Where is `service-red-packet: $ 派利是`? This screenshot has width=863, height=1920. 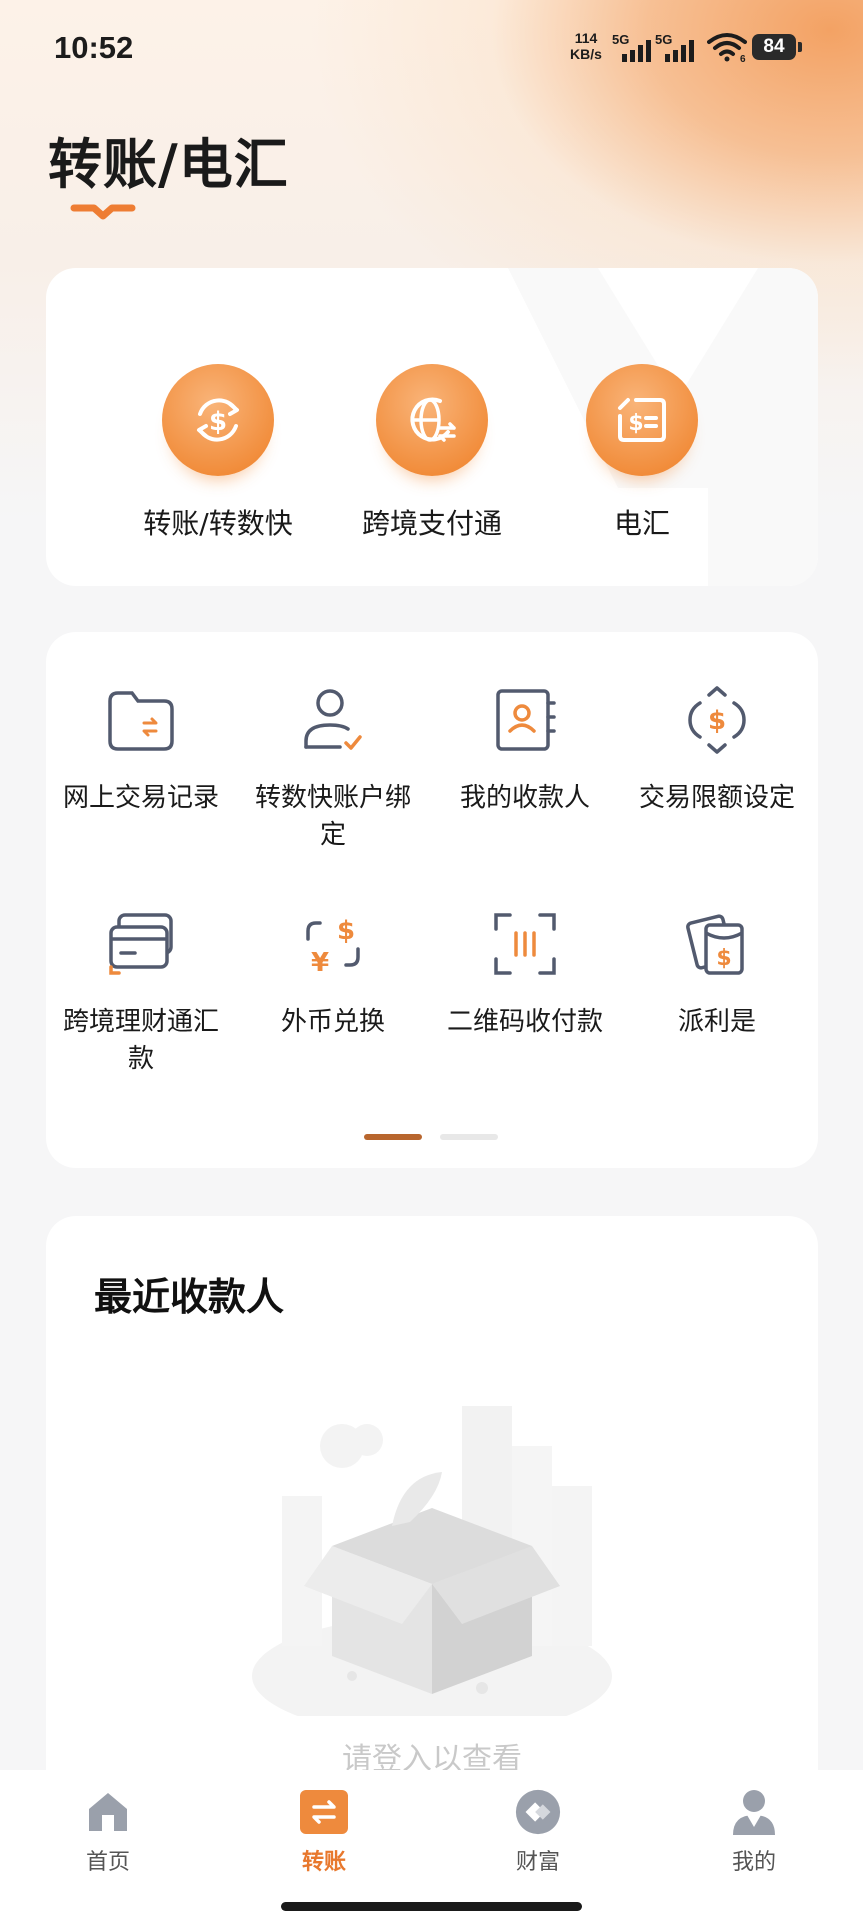
service-red-packet: $ 派利是 is located at coordinates (717, 973).